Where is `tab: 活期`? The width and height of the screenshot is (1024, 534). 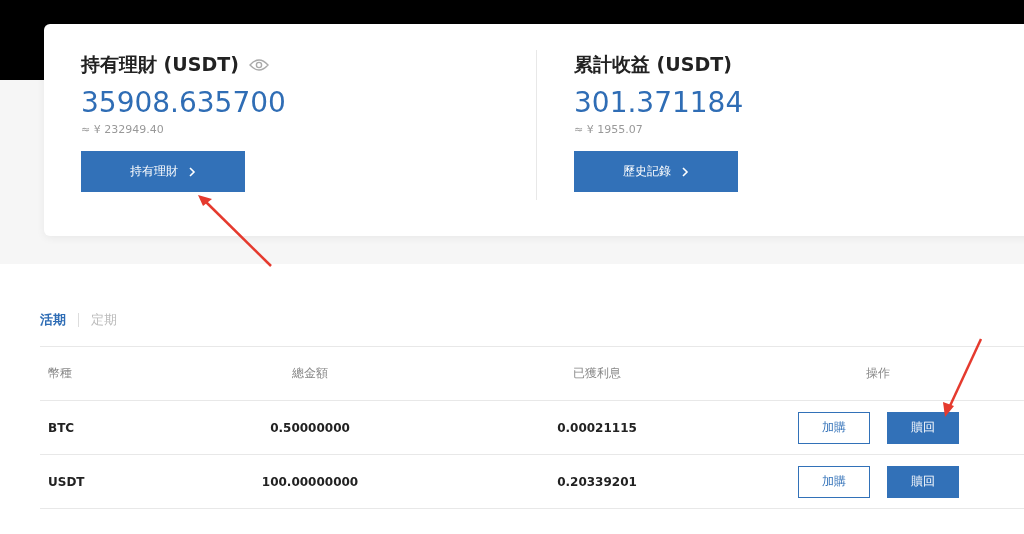 tab: 活期 is located at coordinates (53, 320).